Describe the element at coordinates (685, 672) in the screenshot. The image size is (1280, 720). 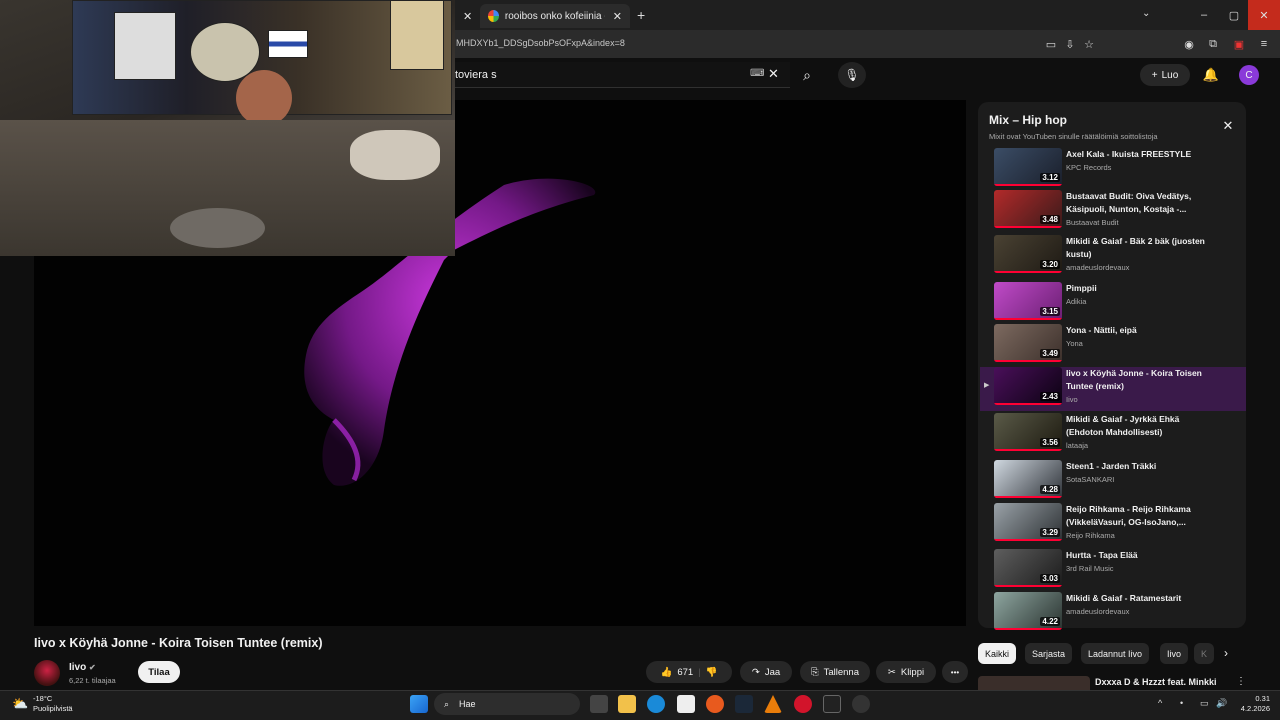
I see `like-count: 671` at that location.